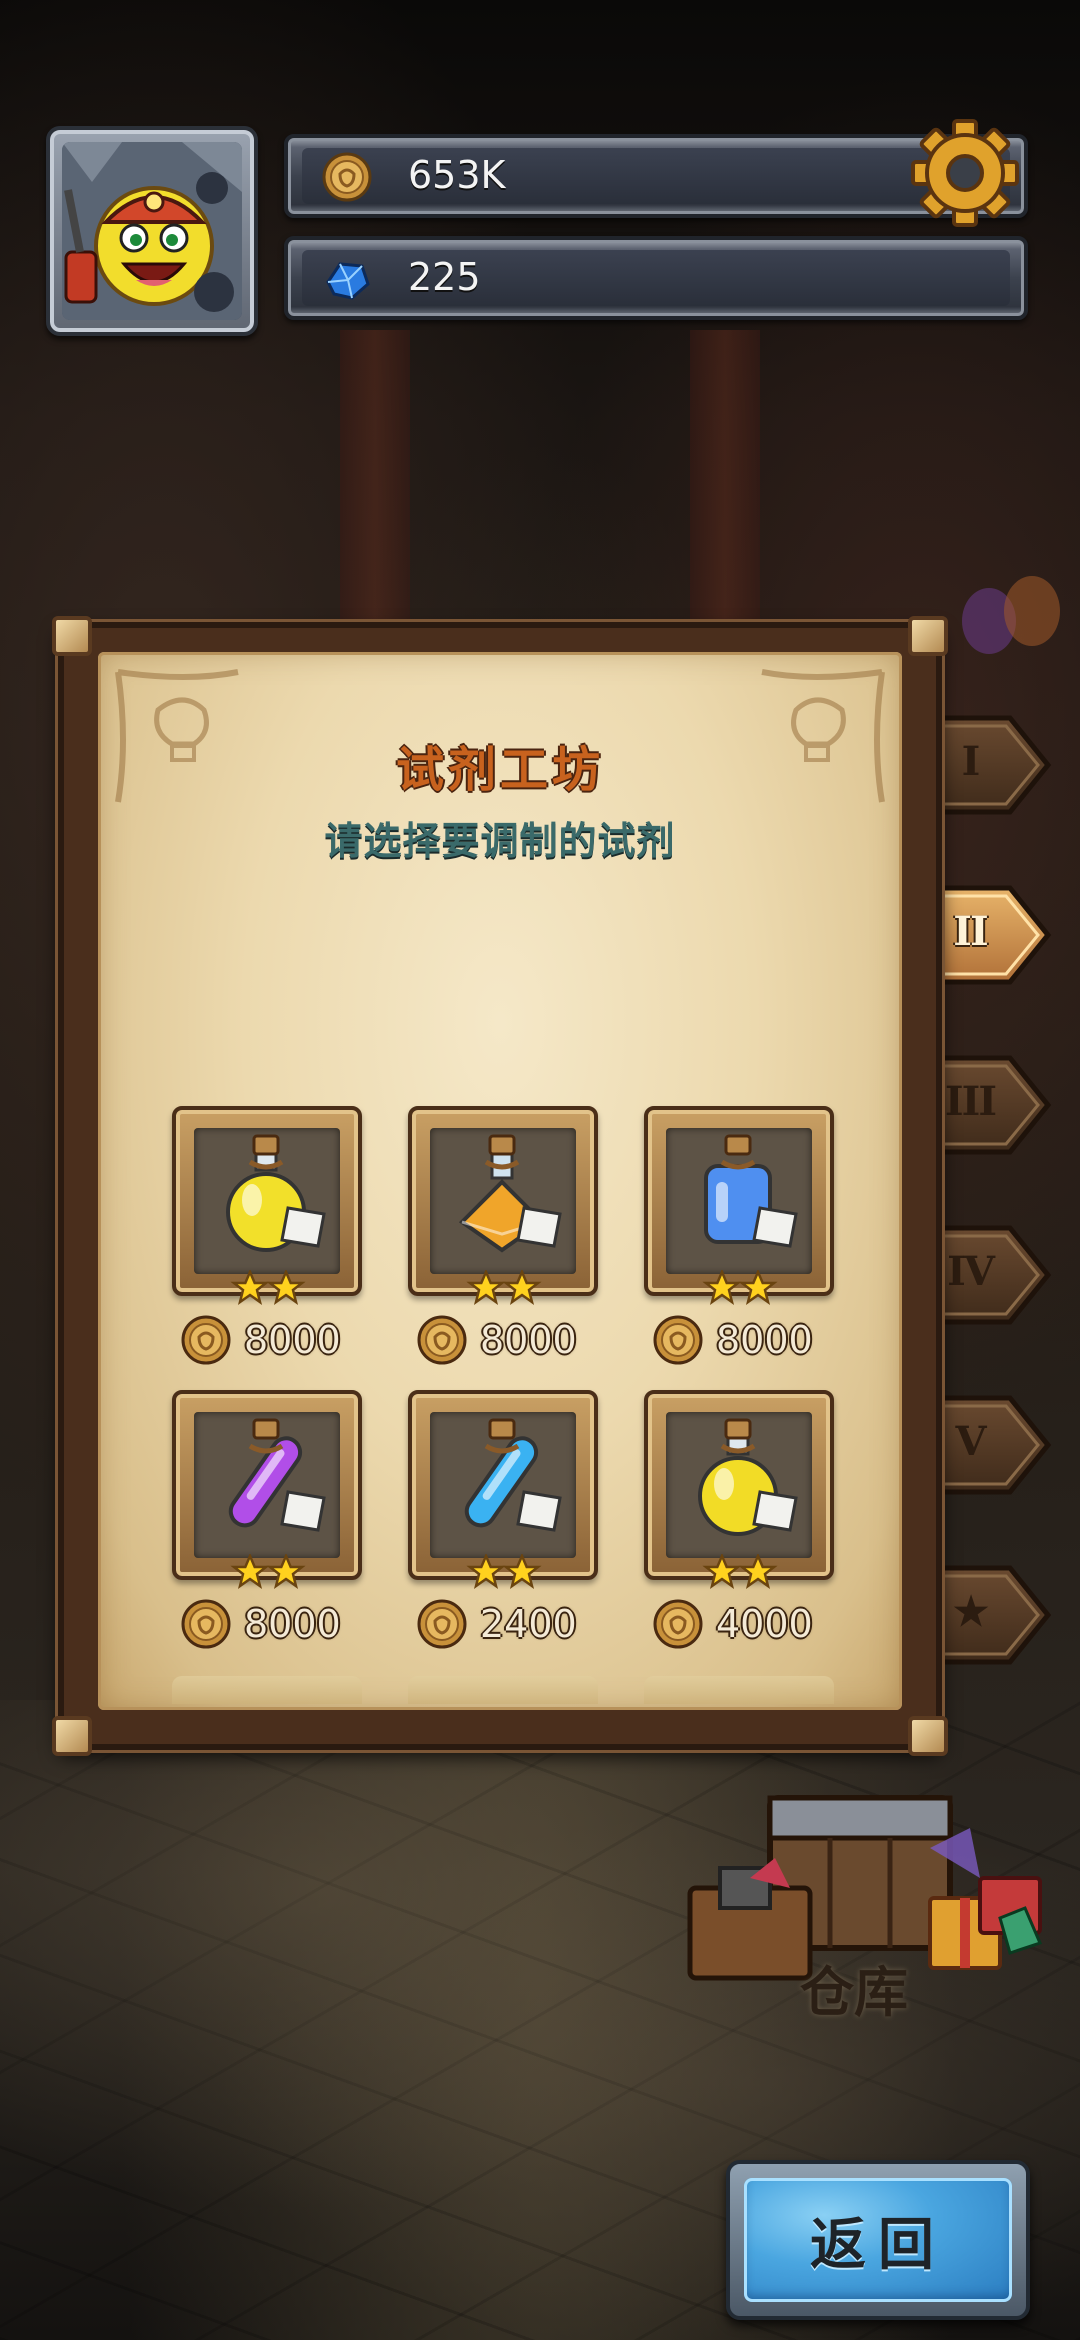 This screenshot has width=1080, height=2340. What do you see at coordinates (1032, 611) in the screenshot?
I see `background-balloon` at bounding box center [1032, 611].